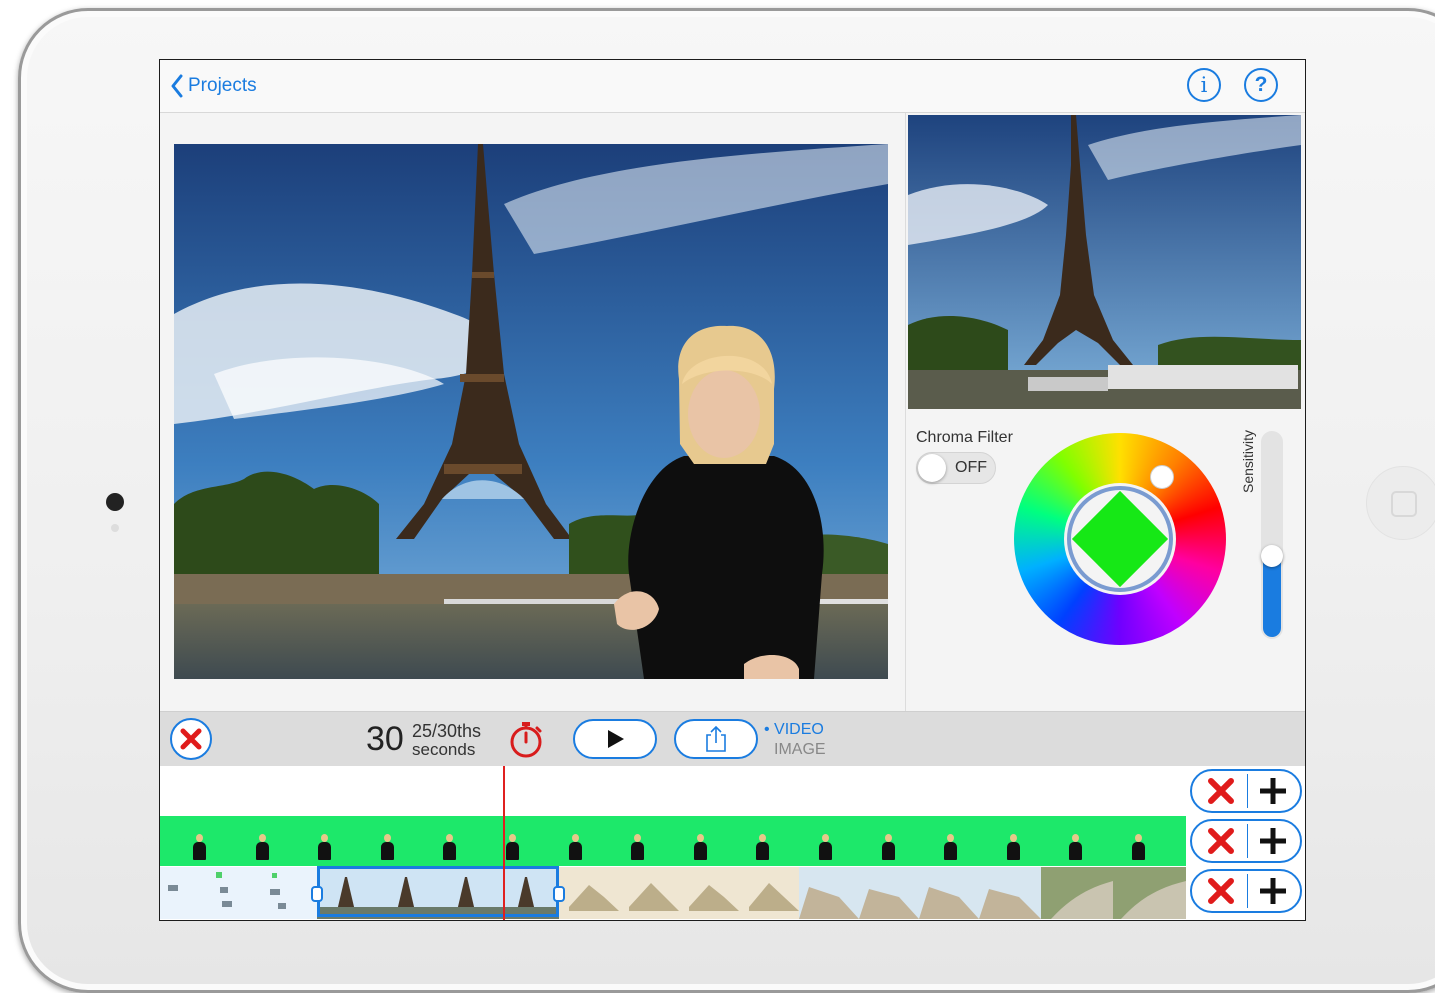  I want to click on navigation-bar: Projects i ?, so click(732, 86).